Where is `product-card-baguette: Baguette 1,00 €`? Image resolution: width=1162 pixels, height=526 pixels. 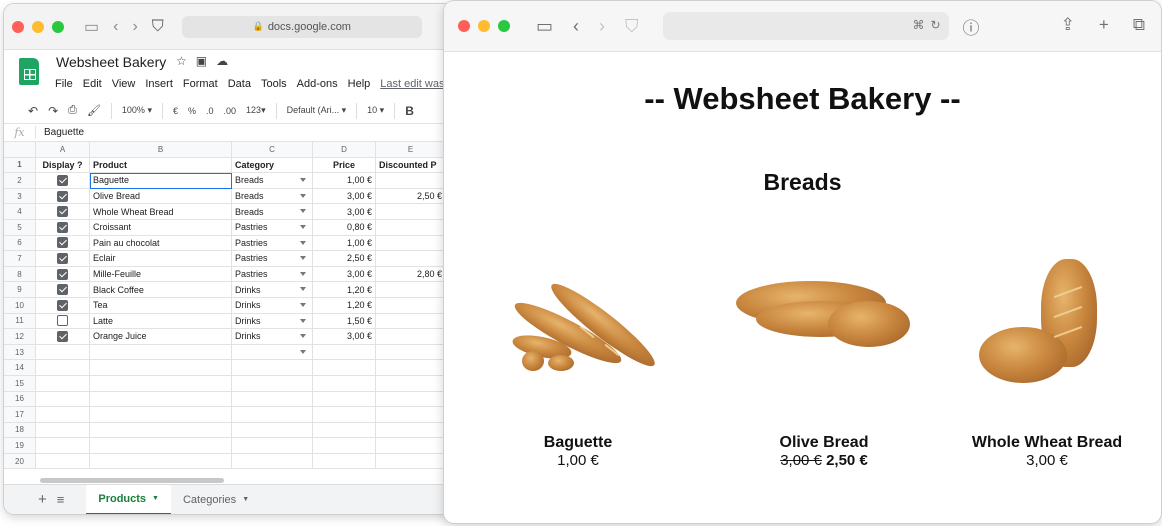
product-card-baguette: Baguette 1,00 € is located at coordinates (578, 360).